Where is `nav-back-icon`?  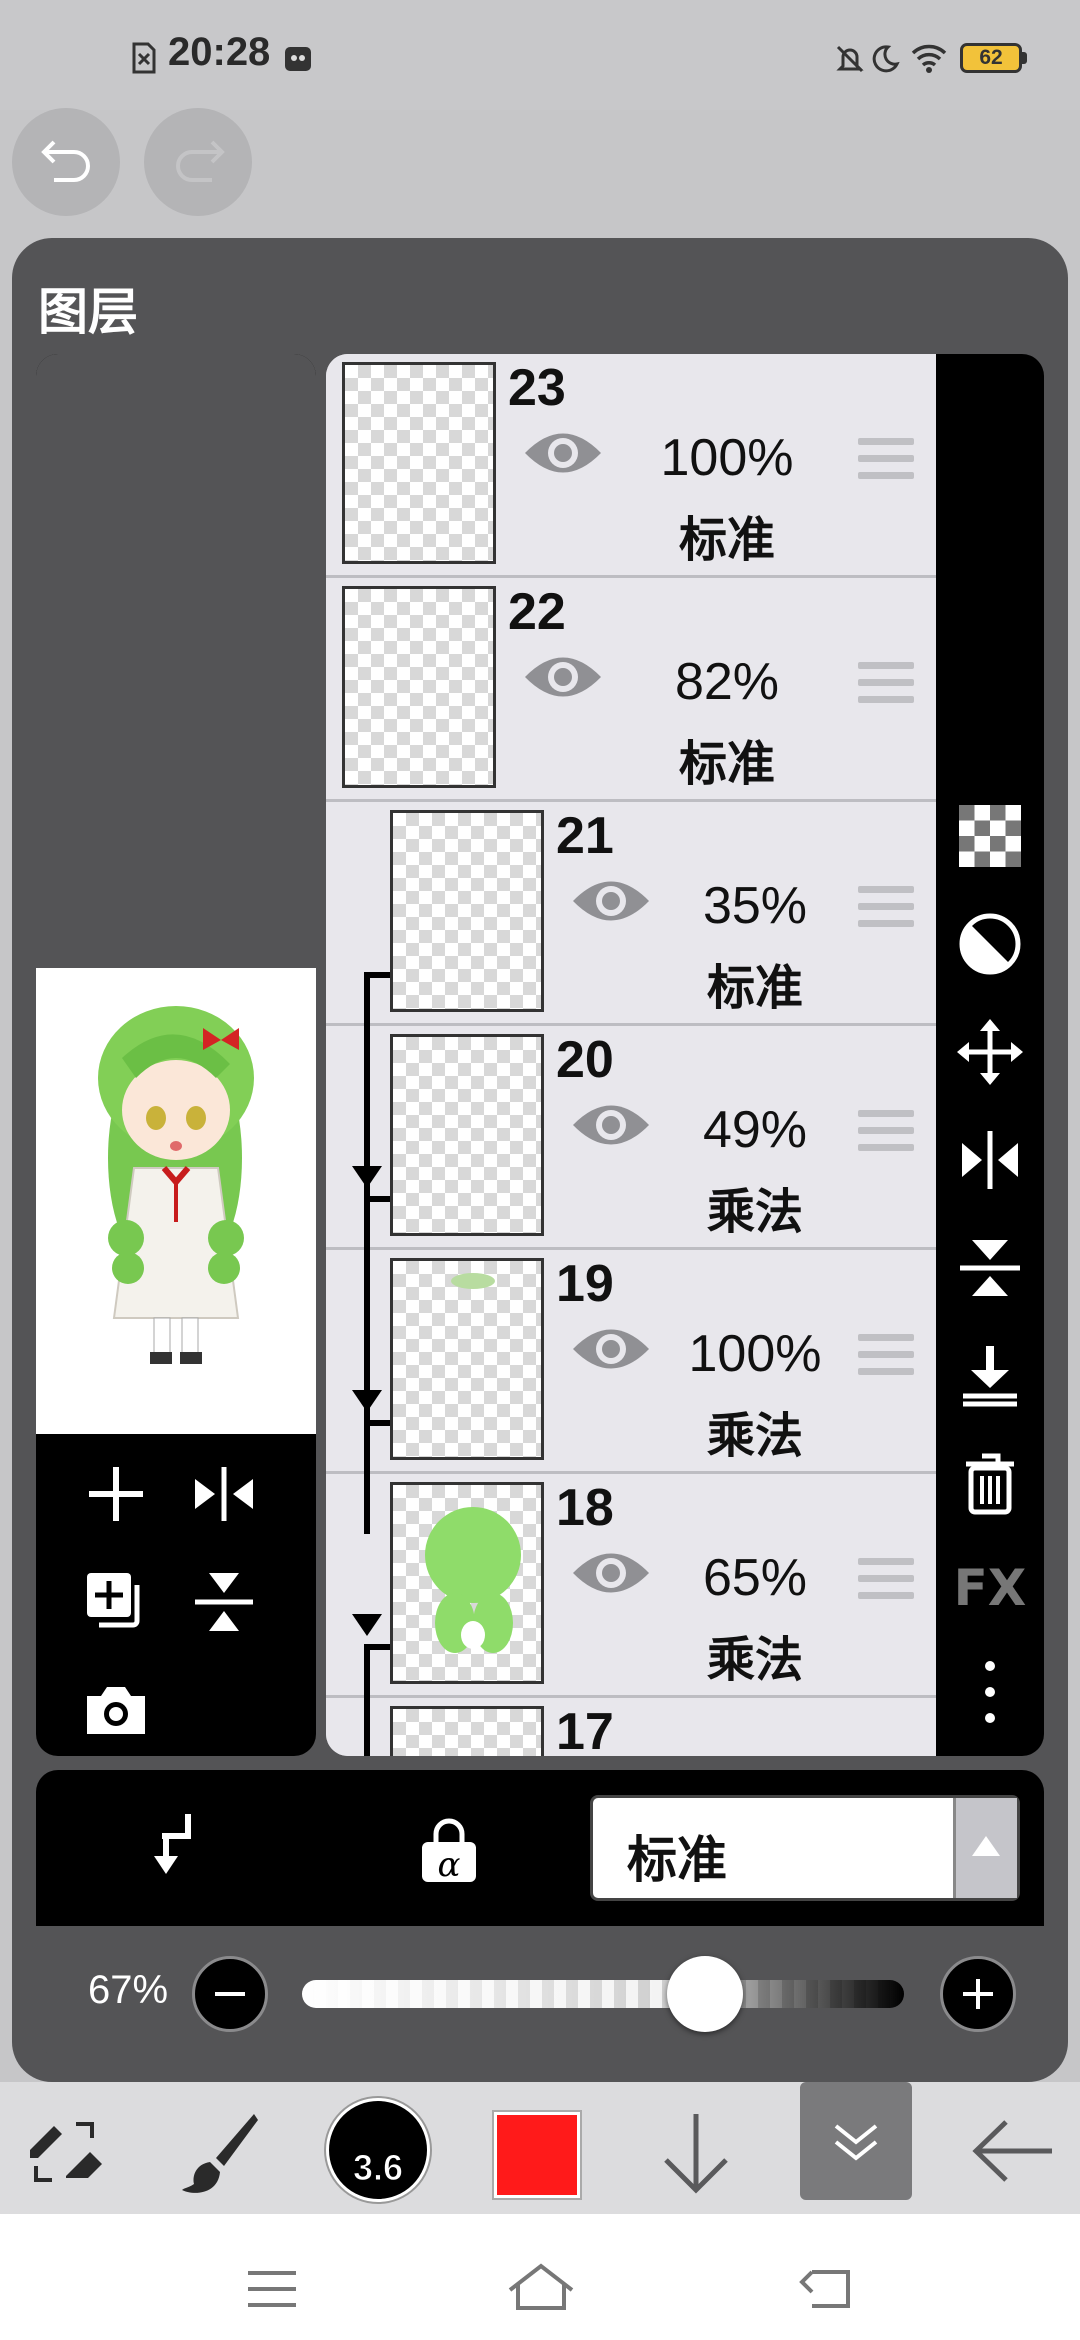
nav-back-icon is located at coordinates (826, 2288).